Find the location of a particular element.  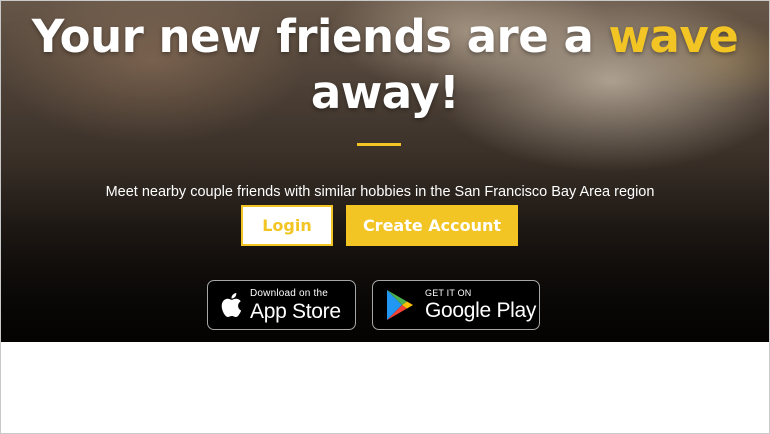

google-play-small-label: GET IT ON is located at coordinates (448, 293).